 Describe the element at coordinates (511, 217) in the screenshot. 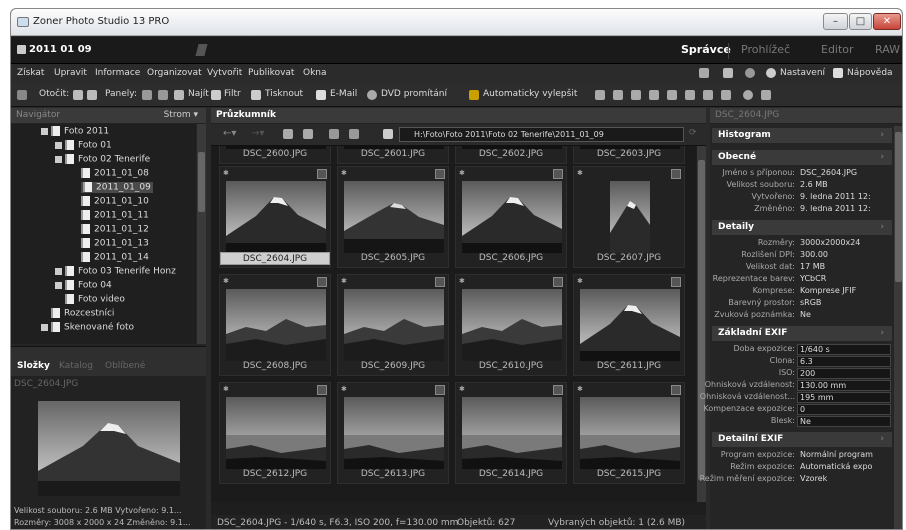

I see `thumbnail: ✱ DSC_2606.JPG` at that location.